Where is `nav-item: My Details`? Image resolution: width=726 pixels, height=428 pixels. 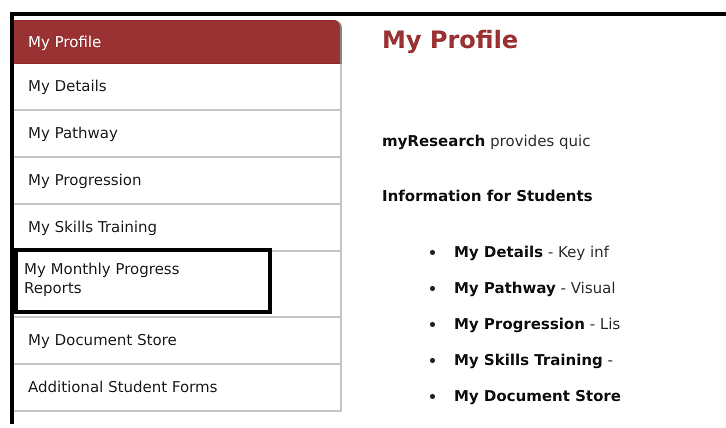
nav-item: My Details is located at coordinates (178, 87).